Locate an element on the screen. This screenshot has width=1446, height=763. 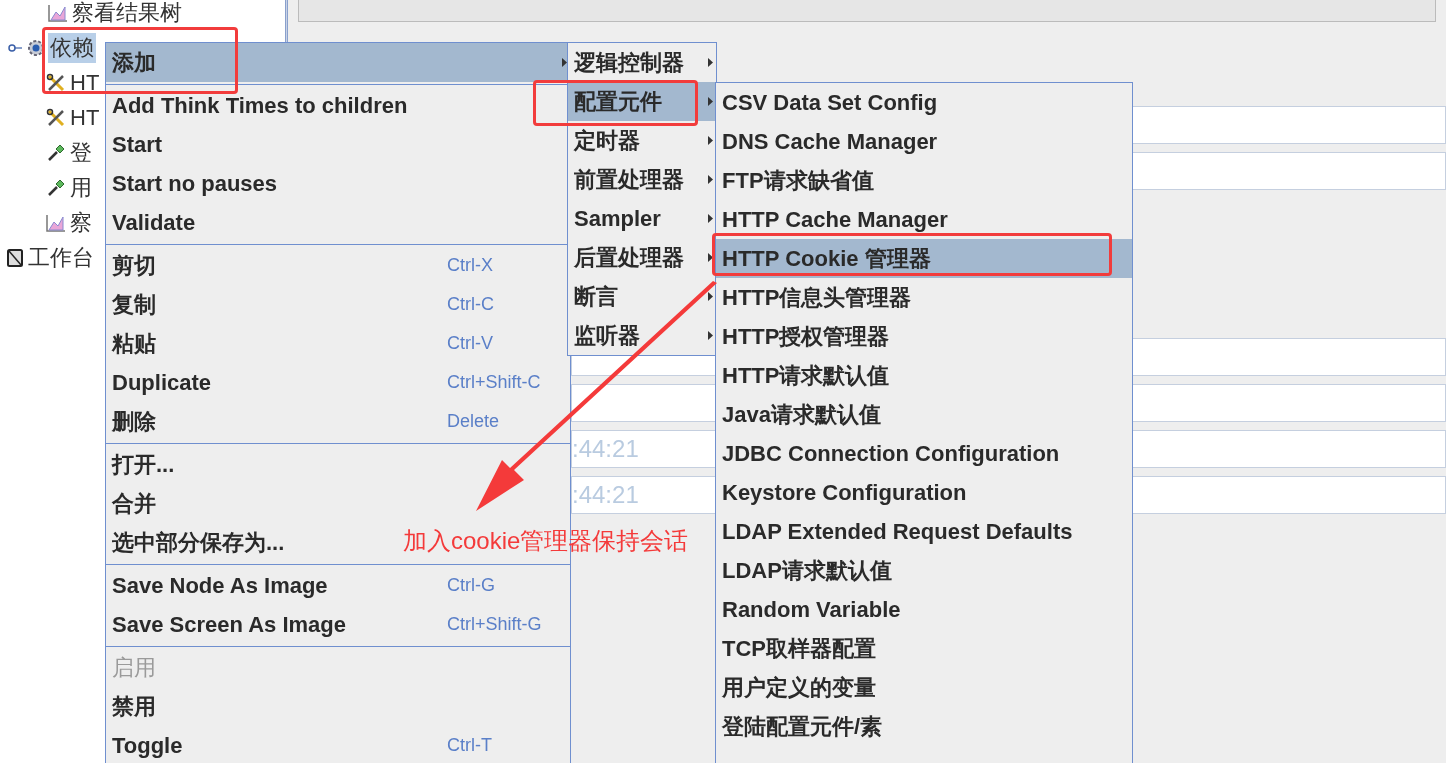
shortcut-label: Ctrl+Shift-G is located at coordinates (495, 624).